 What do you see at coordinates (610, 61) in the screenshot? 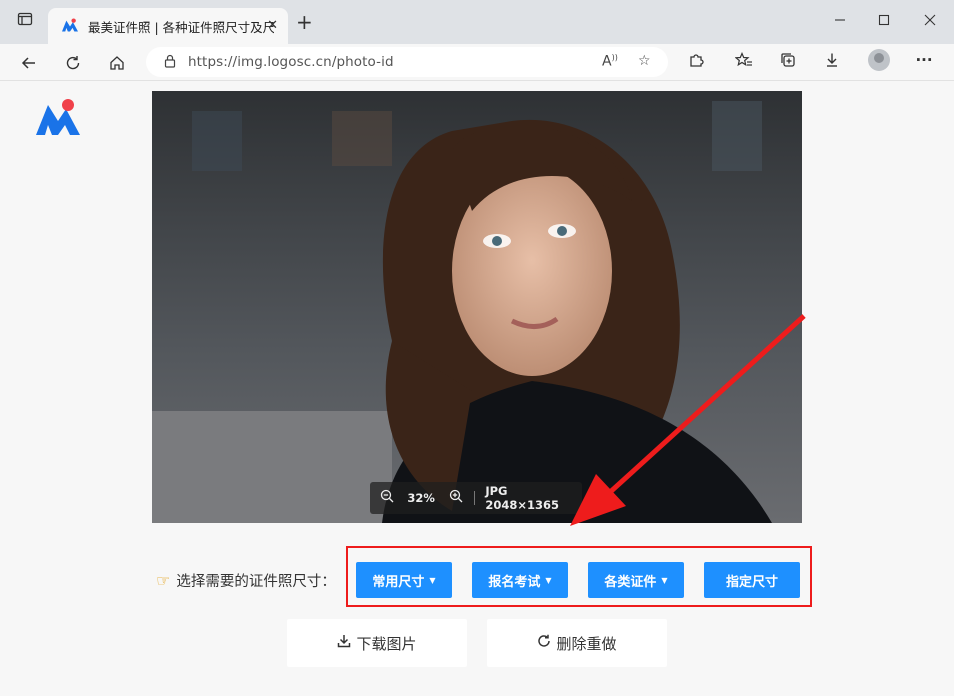
I see `read-aloud-icon: A))` at bounding box center [610, 61].